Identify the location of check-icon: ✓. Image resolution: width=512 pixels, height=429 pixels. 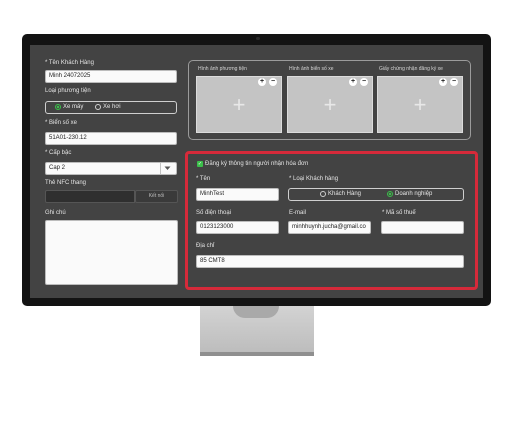
(200, 164).